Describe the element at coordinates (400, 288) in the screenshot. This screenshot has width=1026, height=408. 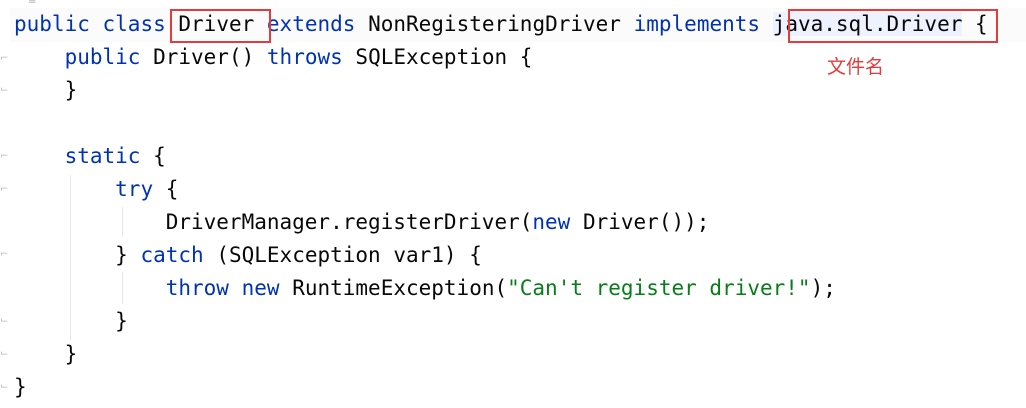
I see `code-text: RuntimeException(` at that location.